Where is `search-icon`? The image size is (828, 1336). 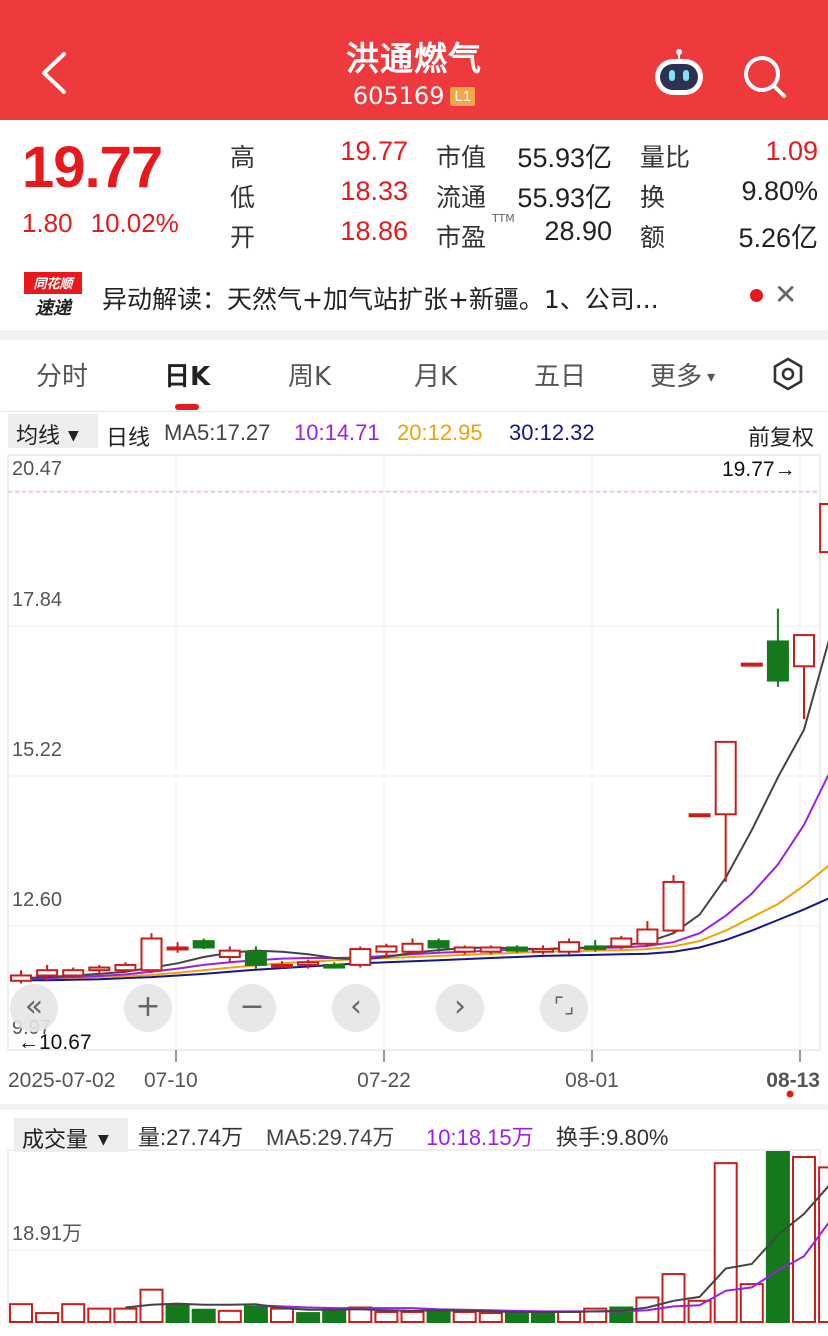 search-icon is located at coordinates (764, 76).